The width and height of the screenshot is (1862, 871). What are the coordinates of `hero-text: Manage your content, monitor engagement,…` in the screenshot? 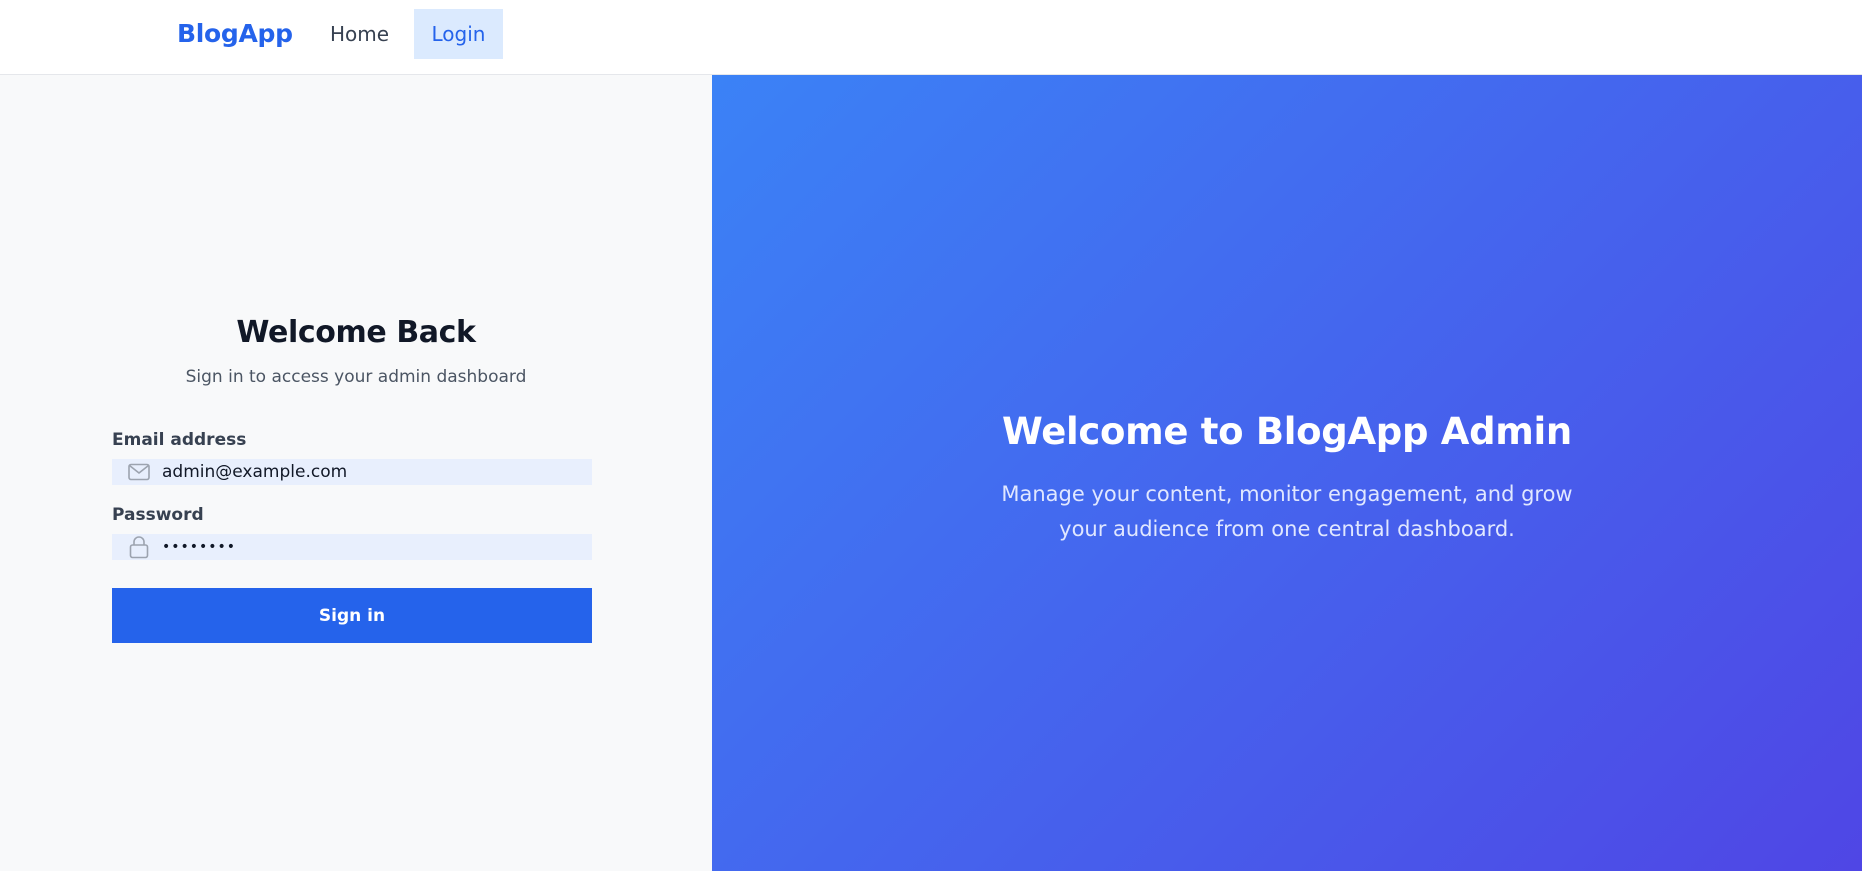 It's located at (1287, 511).